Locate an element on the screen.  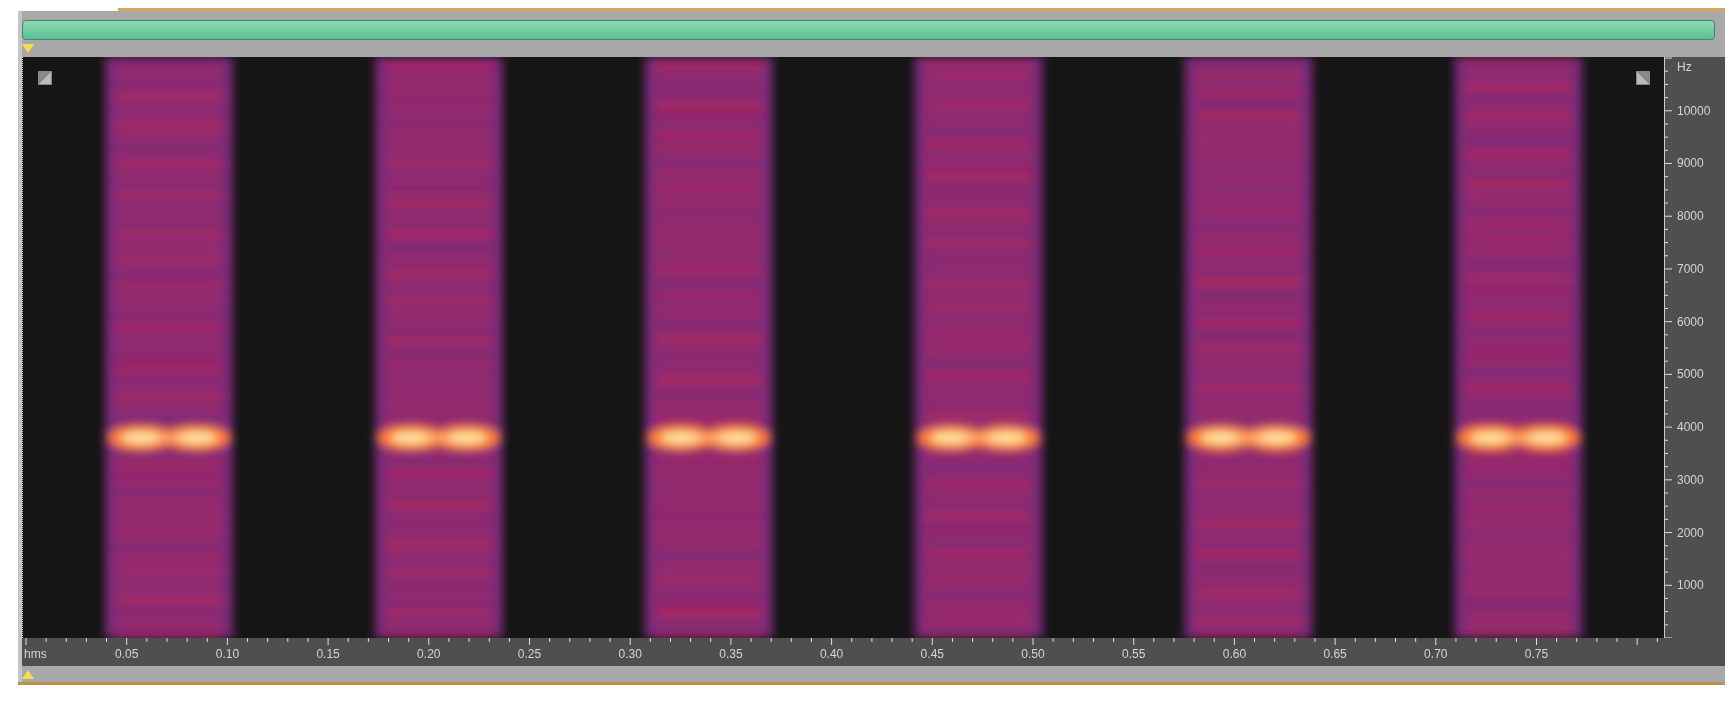
scrollbar is located at coordinates (868, 30).